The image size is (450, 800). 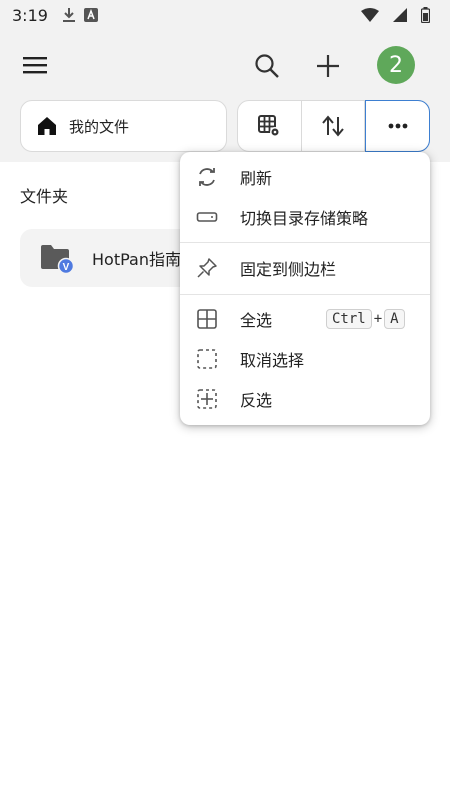 I want to click on folder-badge: V, so click(x=66, y=267).